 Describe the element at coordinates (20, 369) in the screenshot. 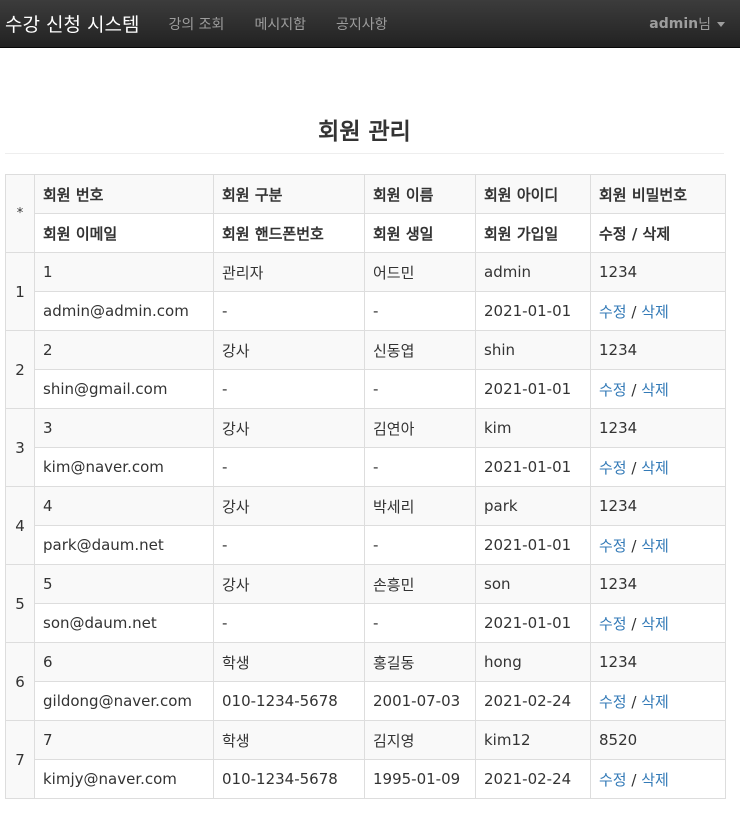

I see `row-index: 2` at that location.